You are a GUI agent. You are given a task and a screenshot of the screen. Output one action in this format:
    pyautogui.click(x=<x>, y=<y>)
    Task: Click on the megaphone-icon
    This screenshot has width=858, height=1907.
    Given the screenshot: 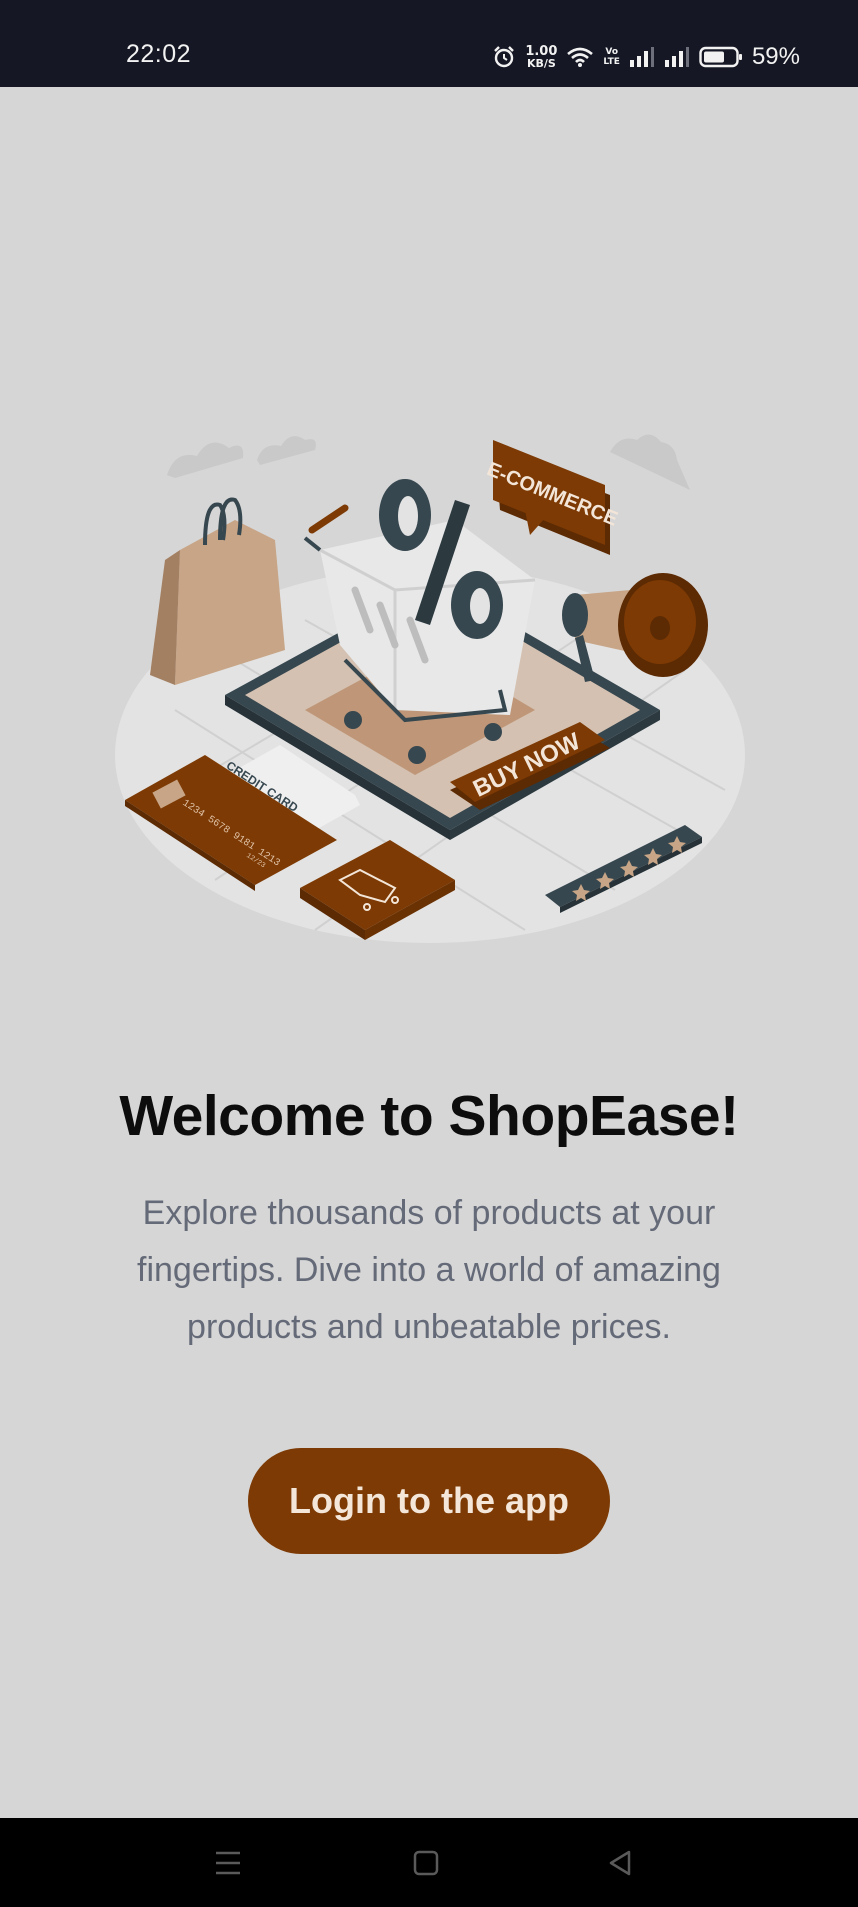 What is the action you would take?
    pyautogui.click(x=635, y=627)
    